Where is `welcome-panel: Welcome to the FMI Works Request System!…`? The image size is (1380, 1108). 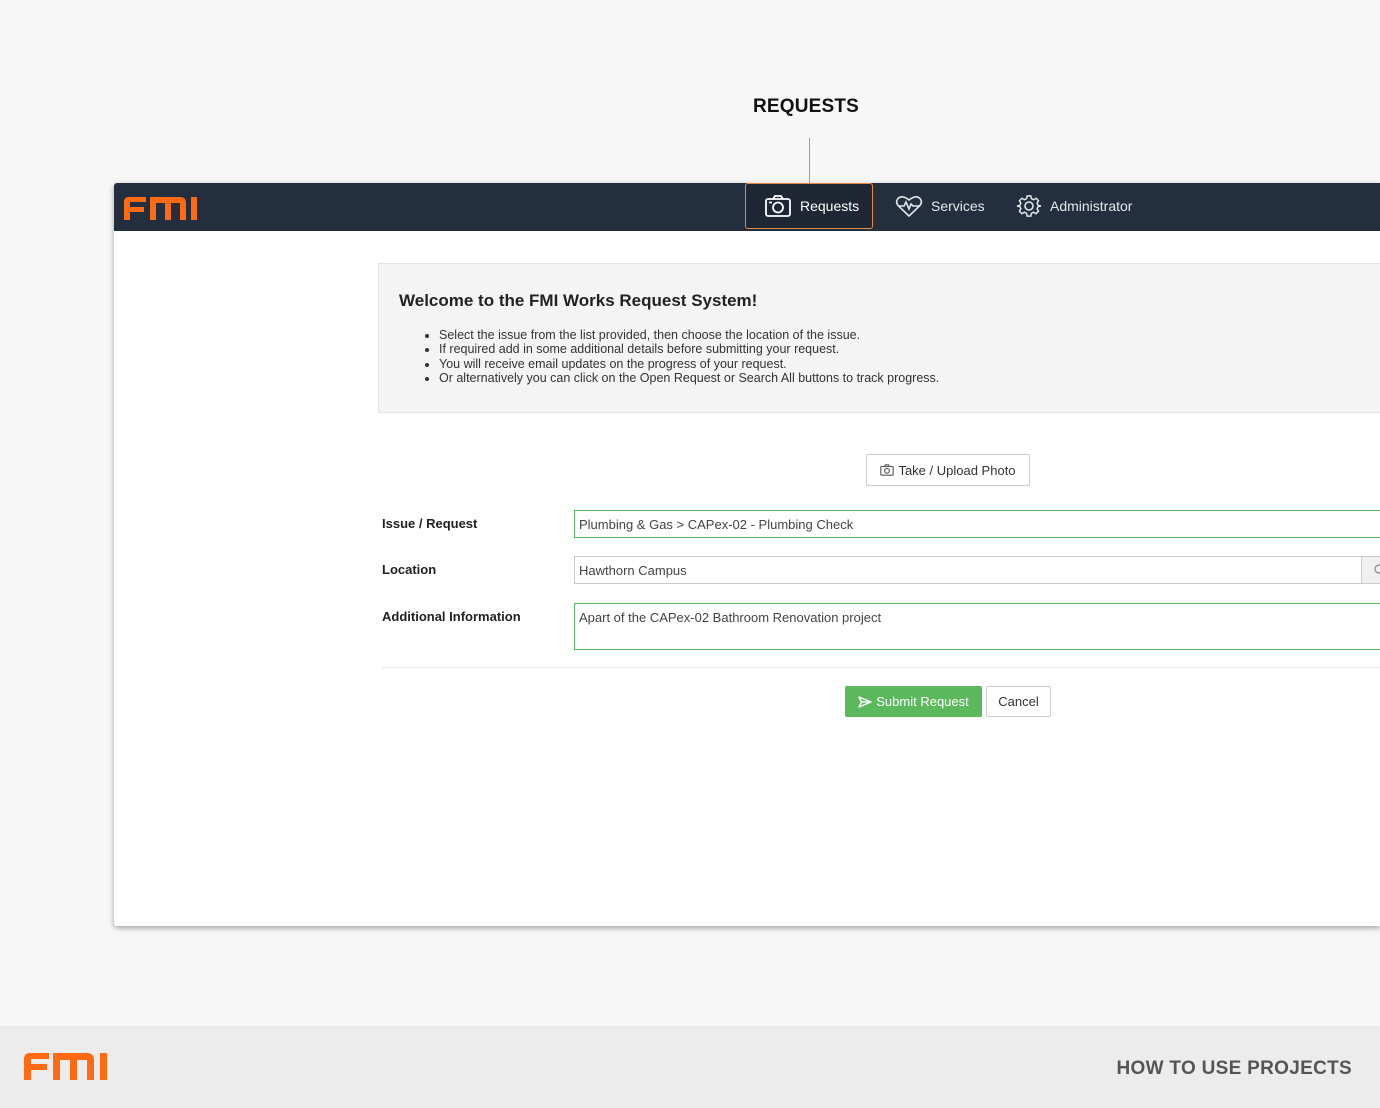
welcome-panel: Welcome to the FMI Works Request System!… is located at coordinates (879, 338).